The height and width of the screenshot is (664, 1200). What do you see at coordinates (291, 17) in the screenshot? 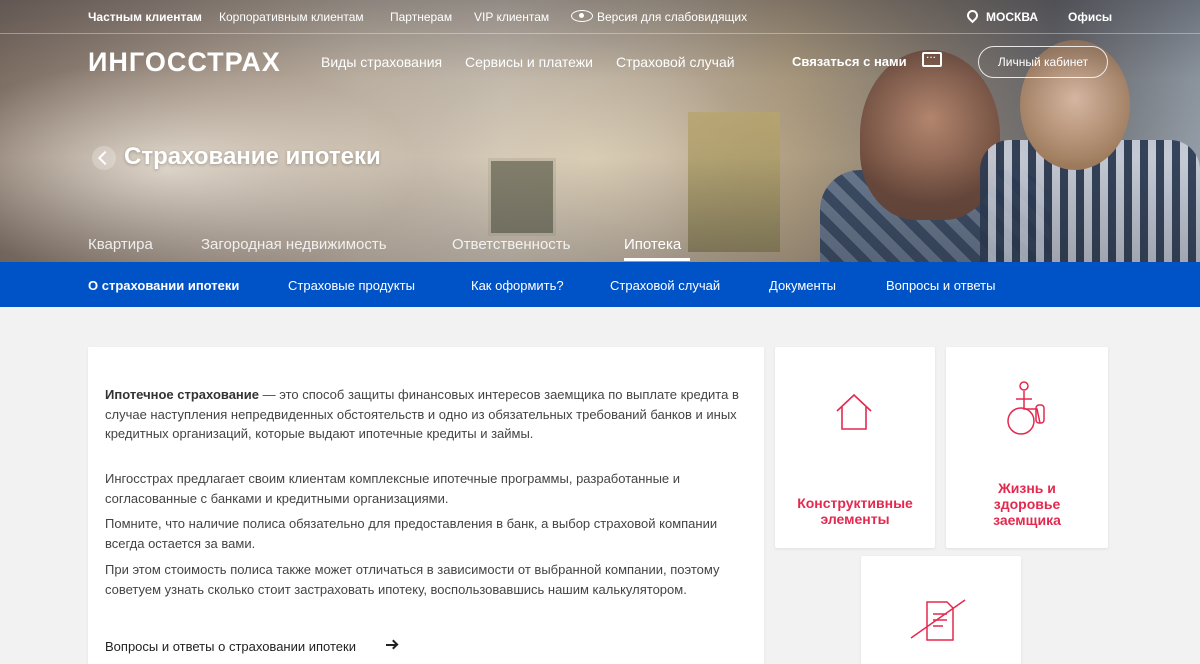
I see `topbar-corporate-clients: Корпоративным клиентам` at bounding box center [291, 17].